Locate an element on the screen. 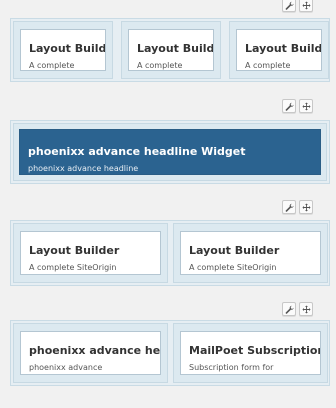  row-1-cell-2: Layout Build A complete is located at coordinates (171, 50).